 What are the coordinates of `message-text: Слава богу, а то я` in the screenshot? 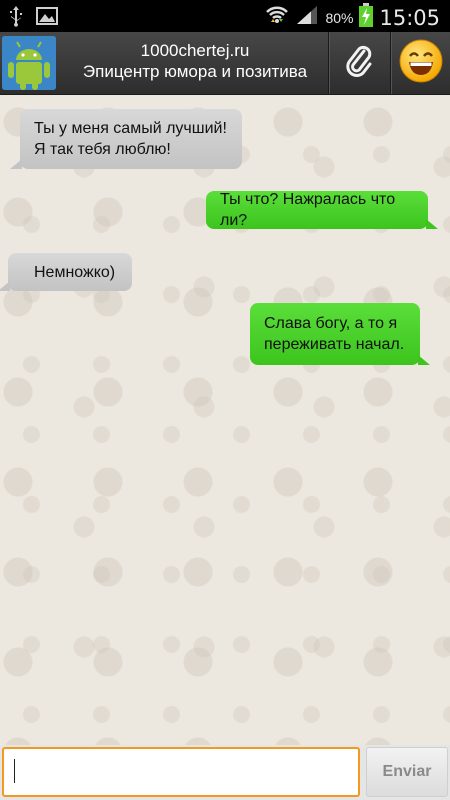 It's located at (331, 323).